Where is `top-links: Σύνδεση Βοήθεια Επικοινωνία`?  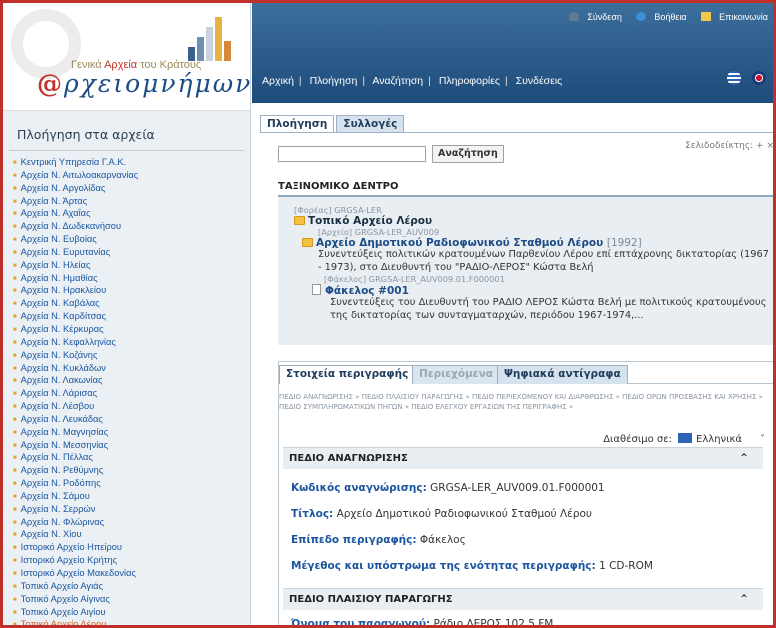
top-links: Σύνδεση Βοήθεια Επικοινωνία is located at coordinates (662, 17).